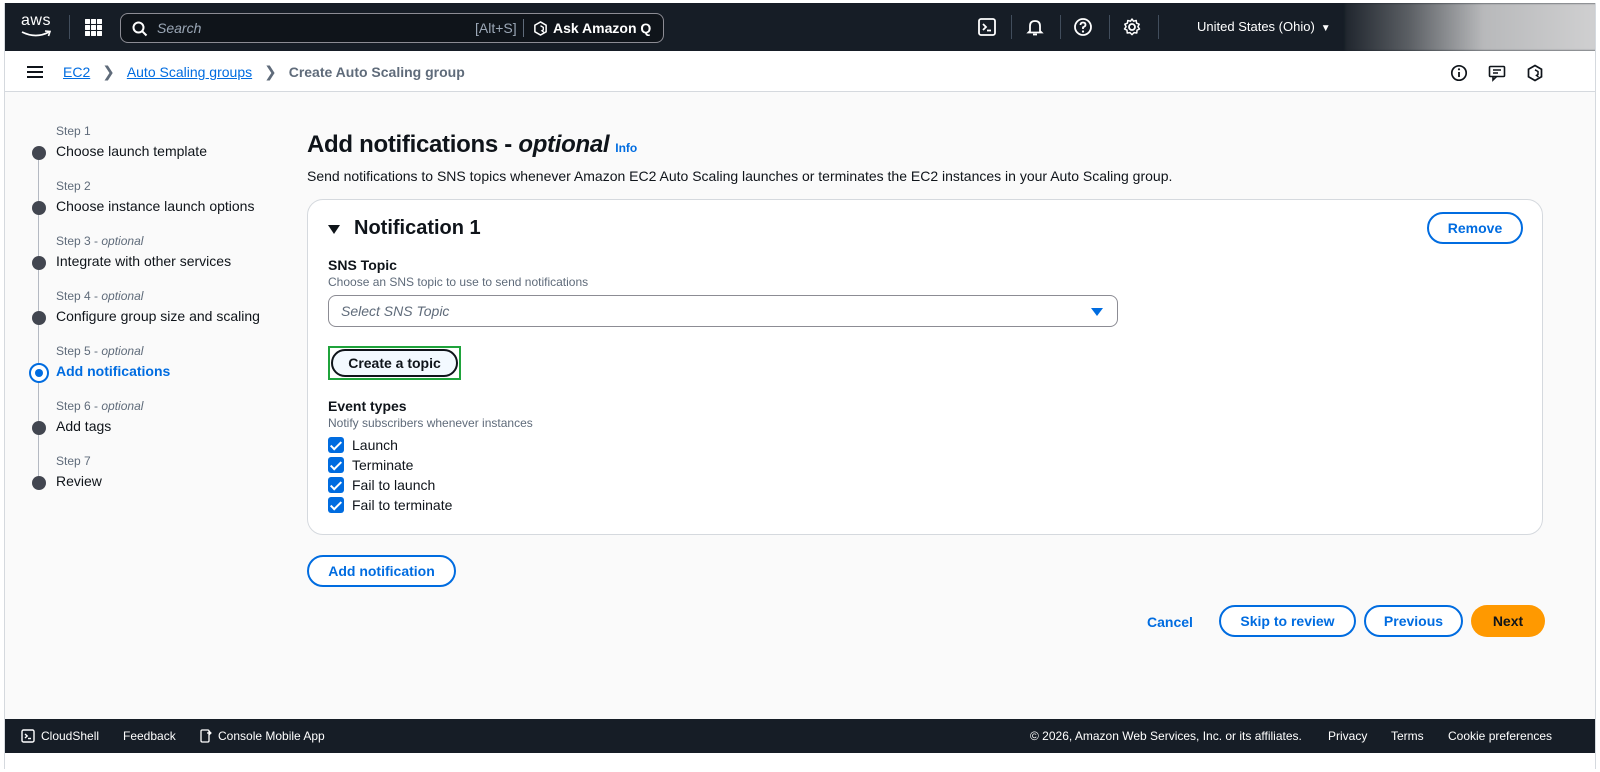 This screenshot has width=1600, height=772. Describe the element at coordinates (206, 736) in the screenshot. I see `mobile-phone-icon` at that location.